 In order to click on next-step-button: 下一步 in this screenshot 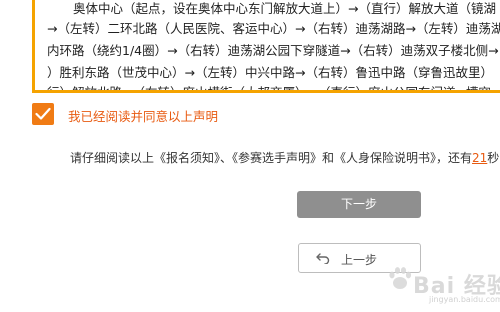, I will do `click(359, 204)`.